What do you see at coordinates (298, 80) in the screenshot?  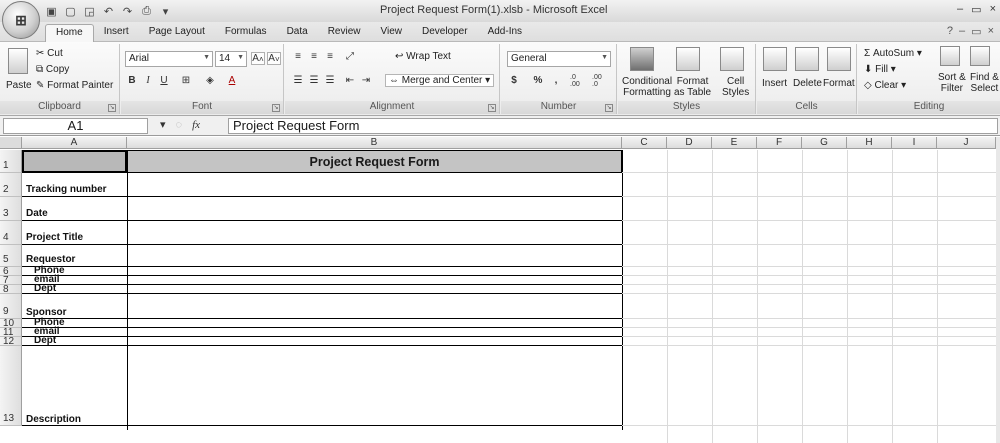 I see `align-left-icon: ☰` at bounding box center [298, 80].